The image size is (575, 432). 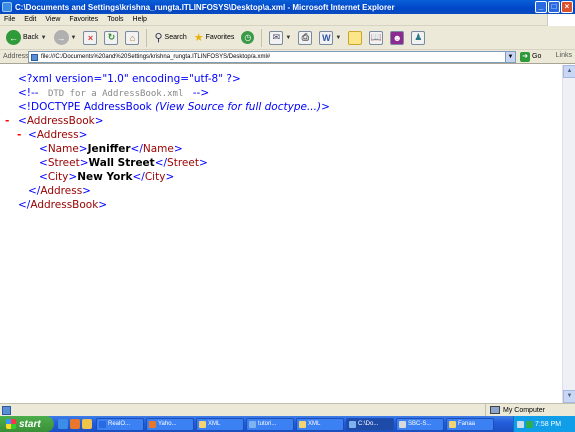 I want to click on messenger-button: ☻, so click(x=397, y=38).